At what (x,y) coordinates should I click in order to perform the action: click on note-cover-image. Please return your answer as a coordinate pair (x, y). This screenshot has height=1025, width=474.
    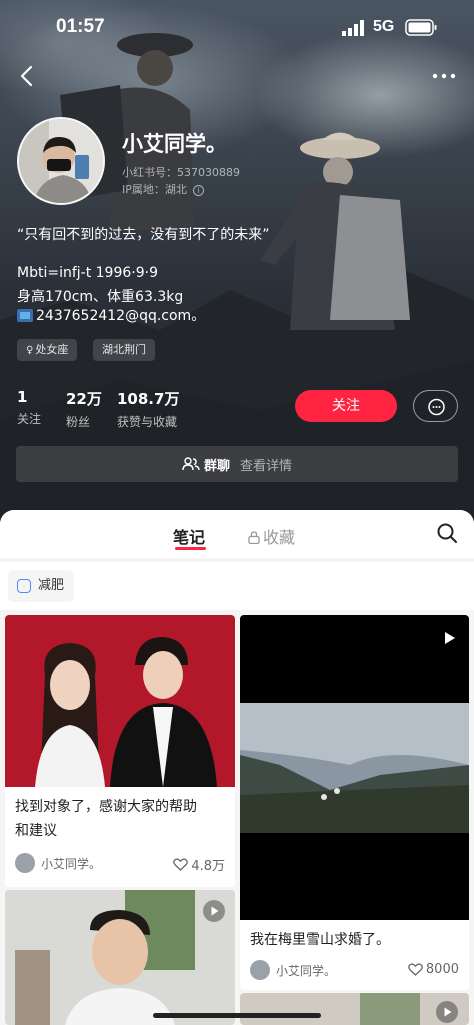
    Looking at the image, I should click on (120, 701).